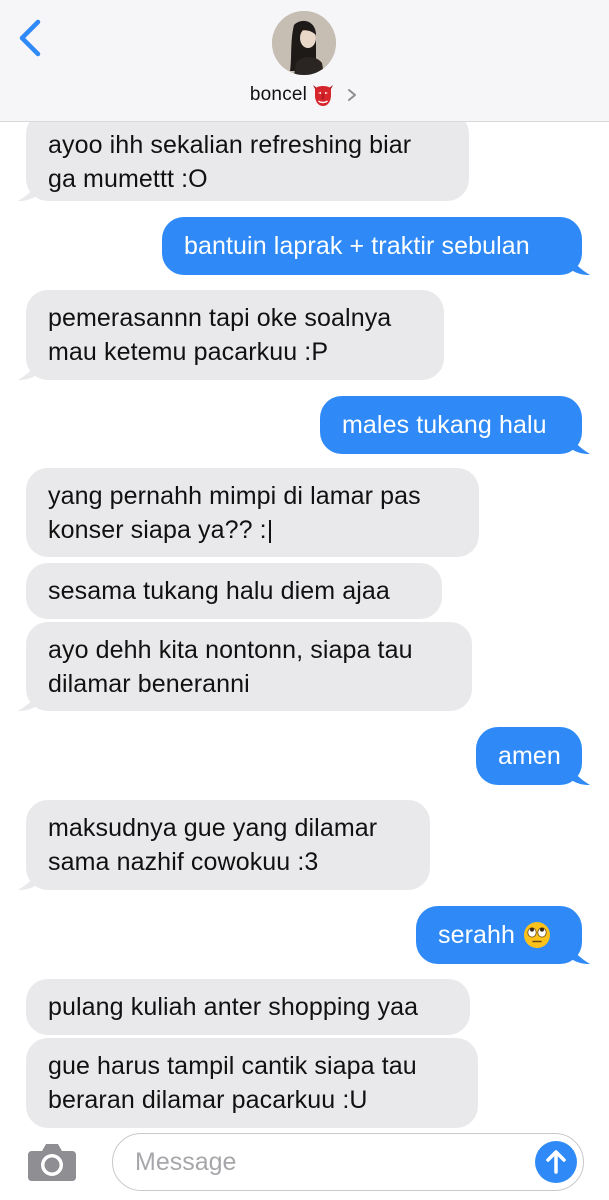 The image size is (609, 1200). What do you see at coordinates (444, 425) in the screenshot?
I see `message-text: males tukang halu` at bounding box center [444, 425].